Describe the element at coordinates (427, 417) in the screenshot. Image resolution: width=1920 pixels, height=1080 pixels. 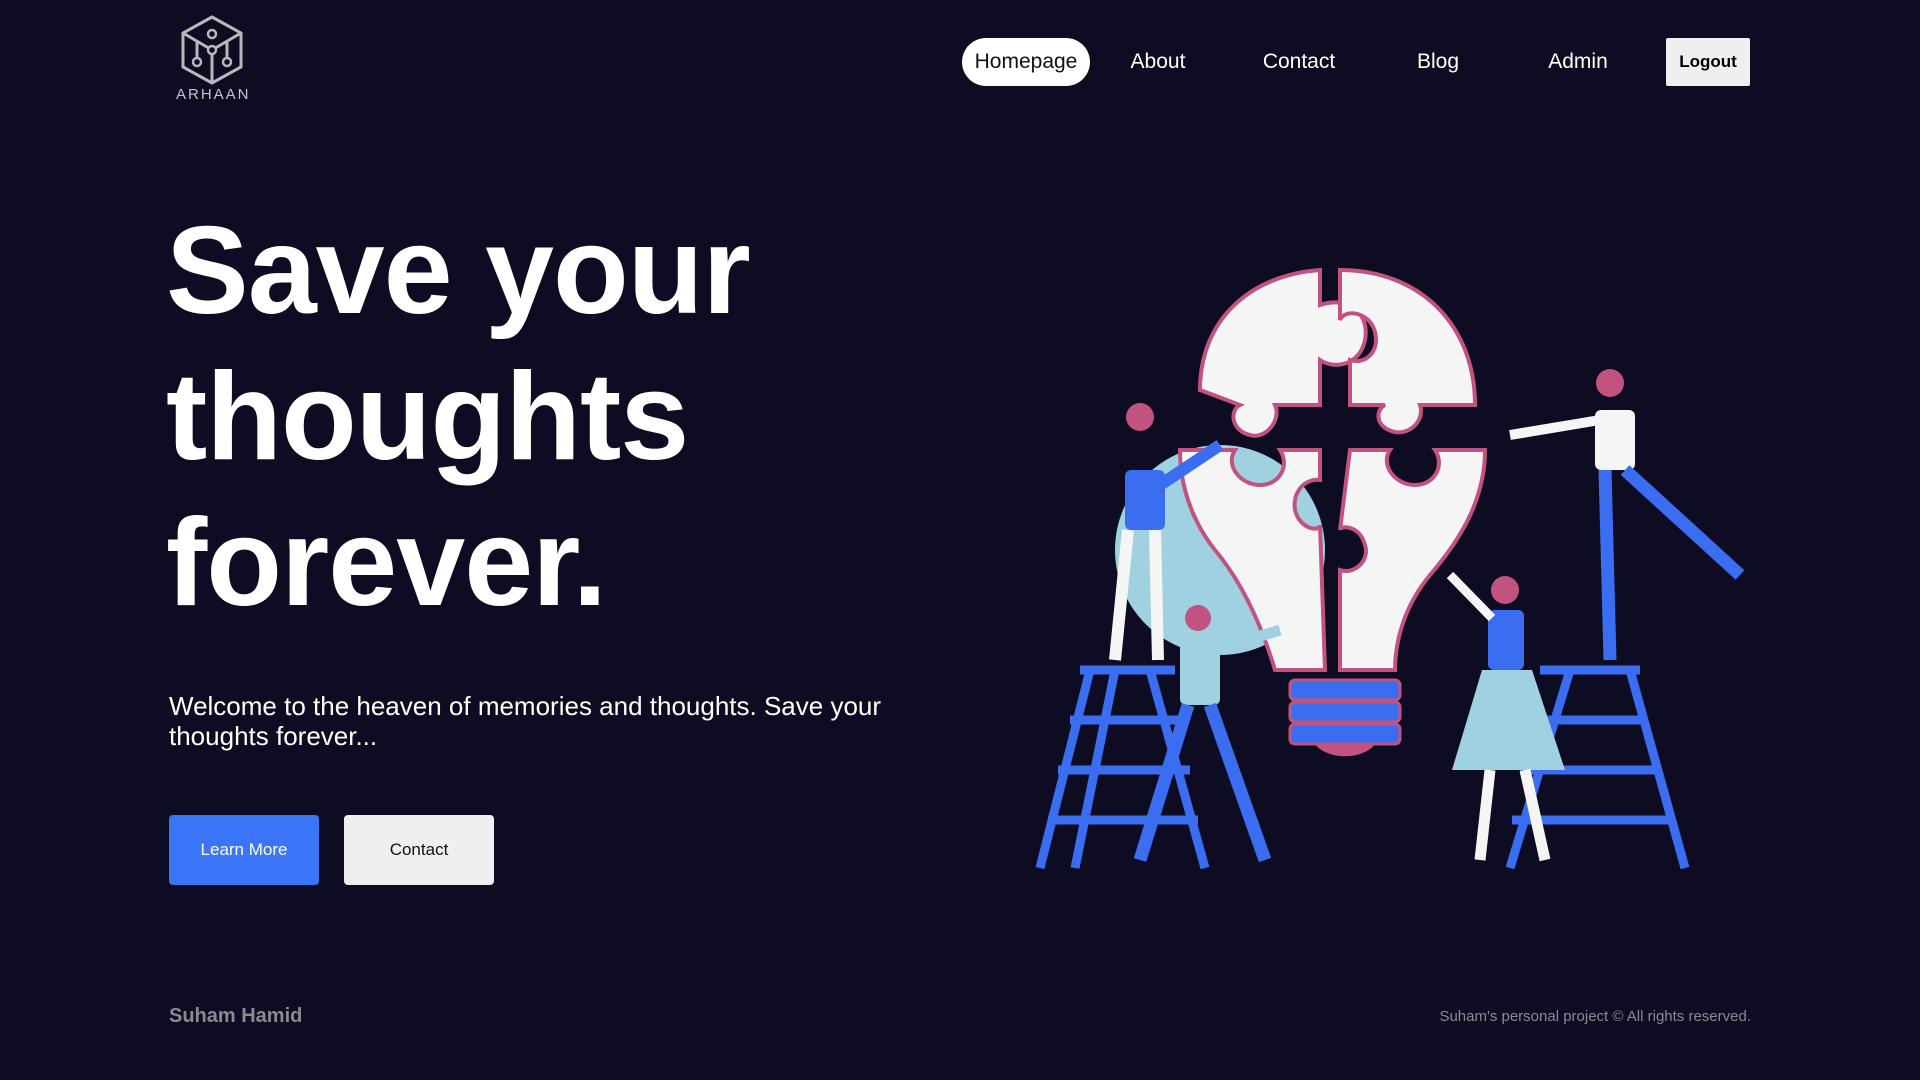
I see `hero-title-line: thoughts` at that location.